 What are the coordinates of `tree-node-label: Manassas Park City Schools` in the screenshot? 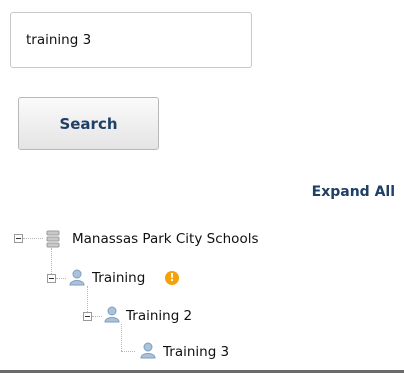 It's located at (165, 239).